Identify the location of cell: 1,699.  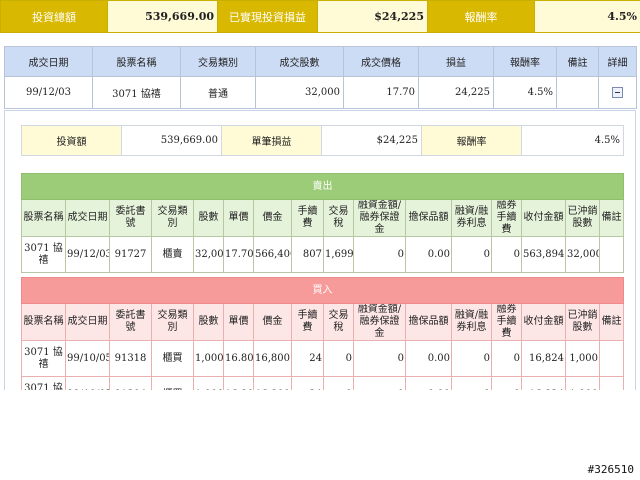
(338, 254).